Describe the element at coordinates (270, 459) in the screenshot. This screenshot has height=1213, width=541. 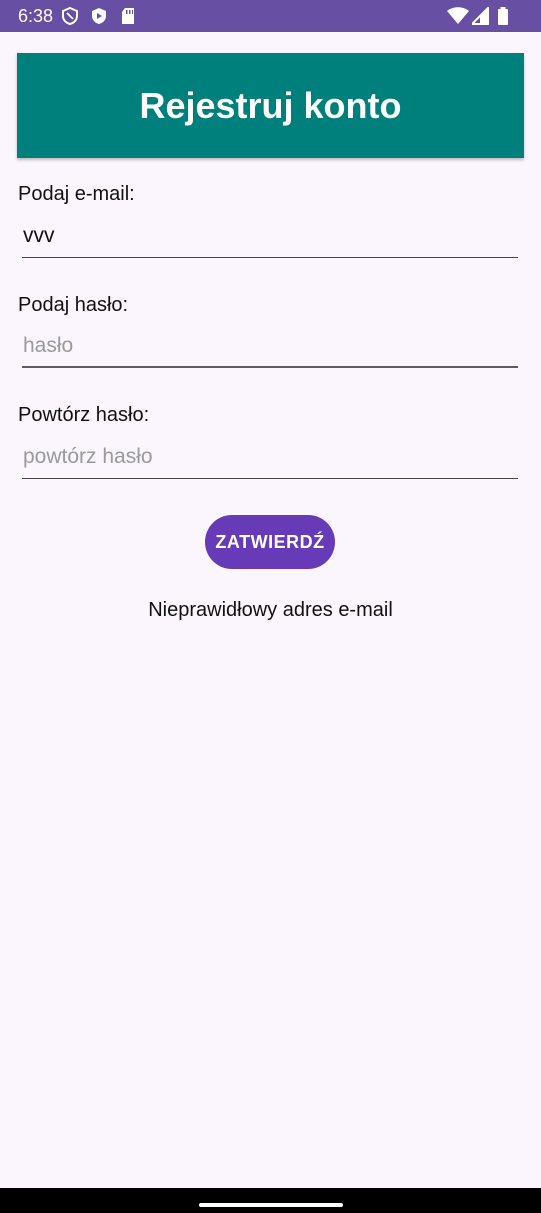
I see `repeat-password-field: powtórz hasło` at that location.